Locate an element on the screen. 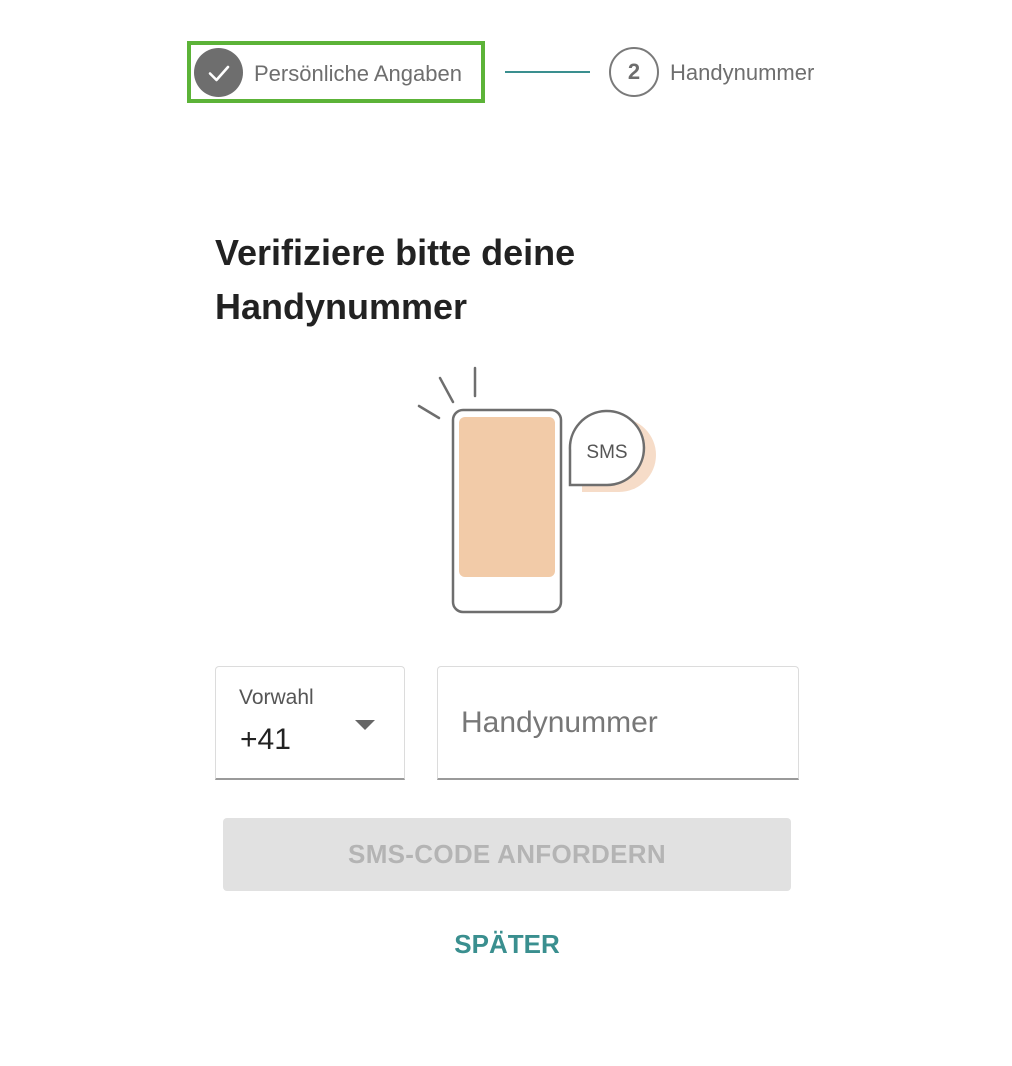 This screenshot has height=1066, width=1012. phone-sms-icon: SMS is located at coordinates (536, 490).